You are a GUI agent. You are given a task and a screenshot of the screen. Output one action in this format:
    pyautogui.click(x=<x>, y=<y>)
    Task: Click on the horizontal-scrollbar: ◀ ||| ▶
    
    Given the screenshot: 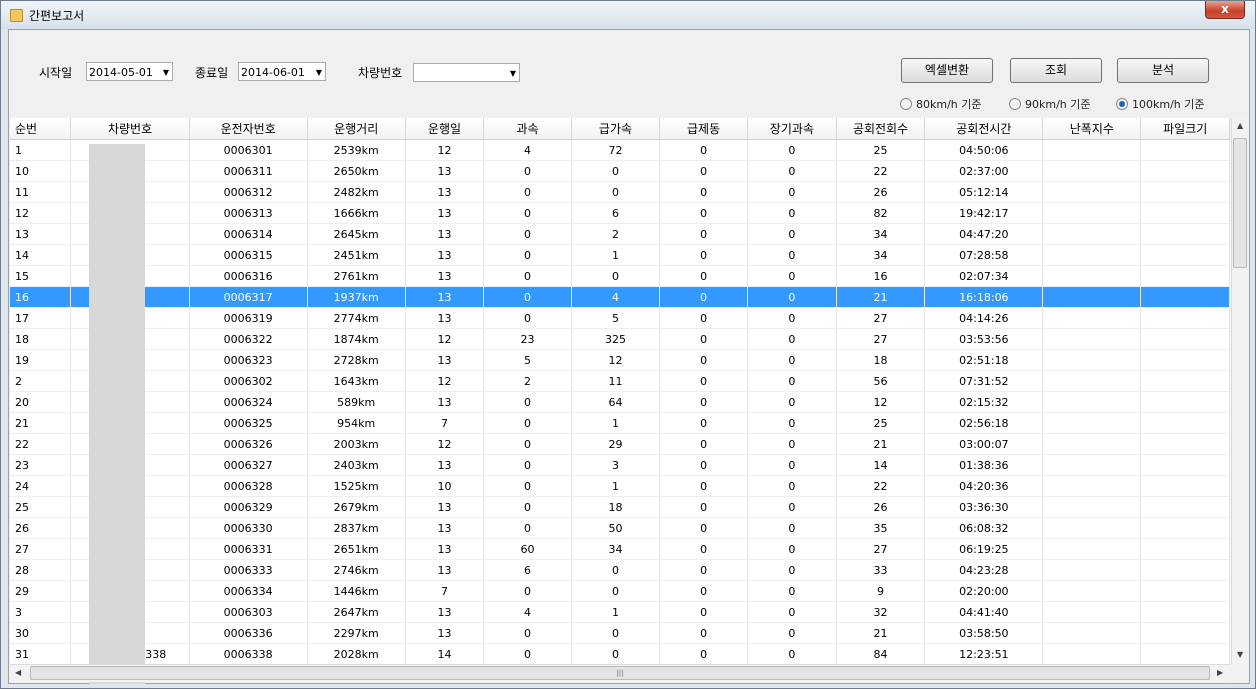 What is the action you would take?
    pyautogui.click(x=620, y=673)
    